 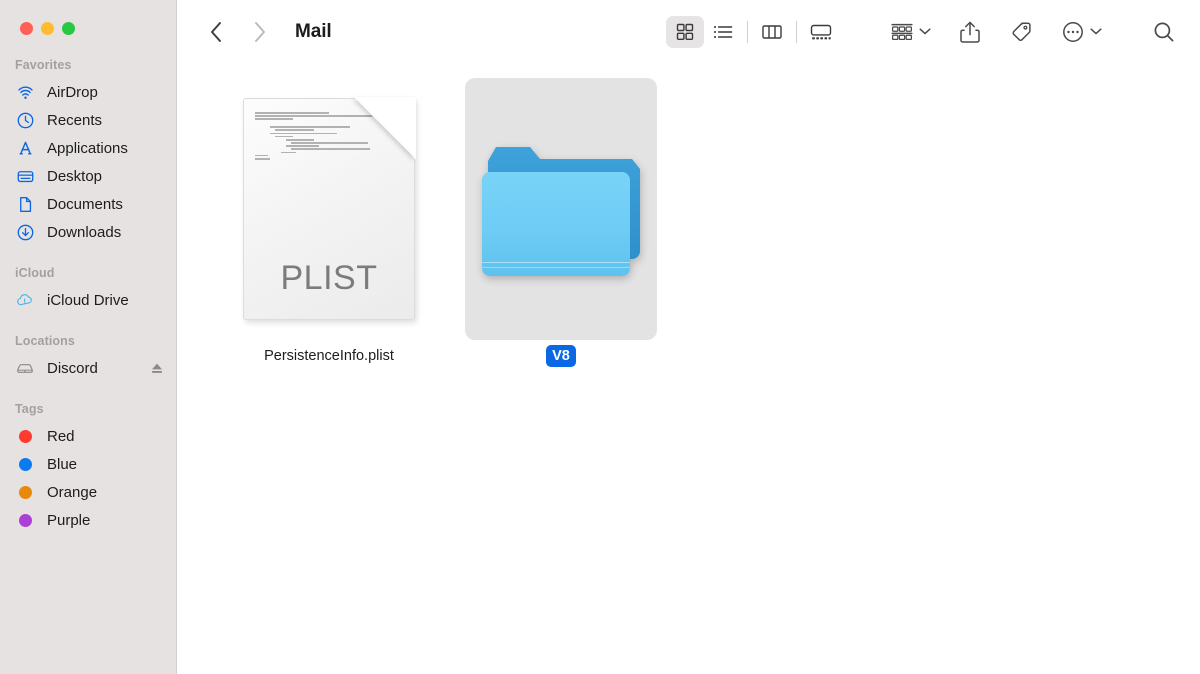 I want to click on sidebar-item-downloads: Downloads, so click(x=88, y=232).